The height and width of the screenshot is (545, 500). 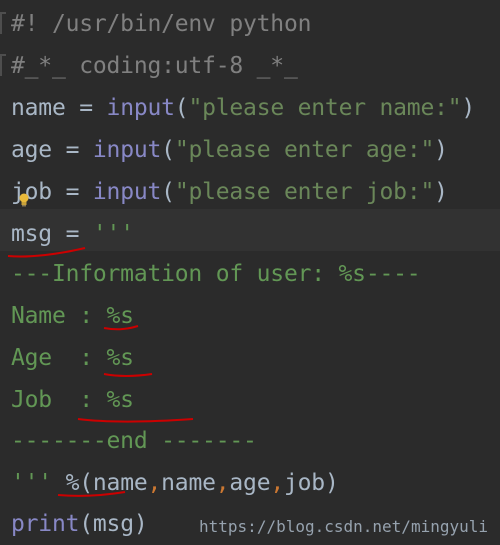 I want to click on code-line-2: #_*_ coding:utf-8 _*_, so click(x=154, y=66).